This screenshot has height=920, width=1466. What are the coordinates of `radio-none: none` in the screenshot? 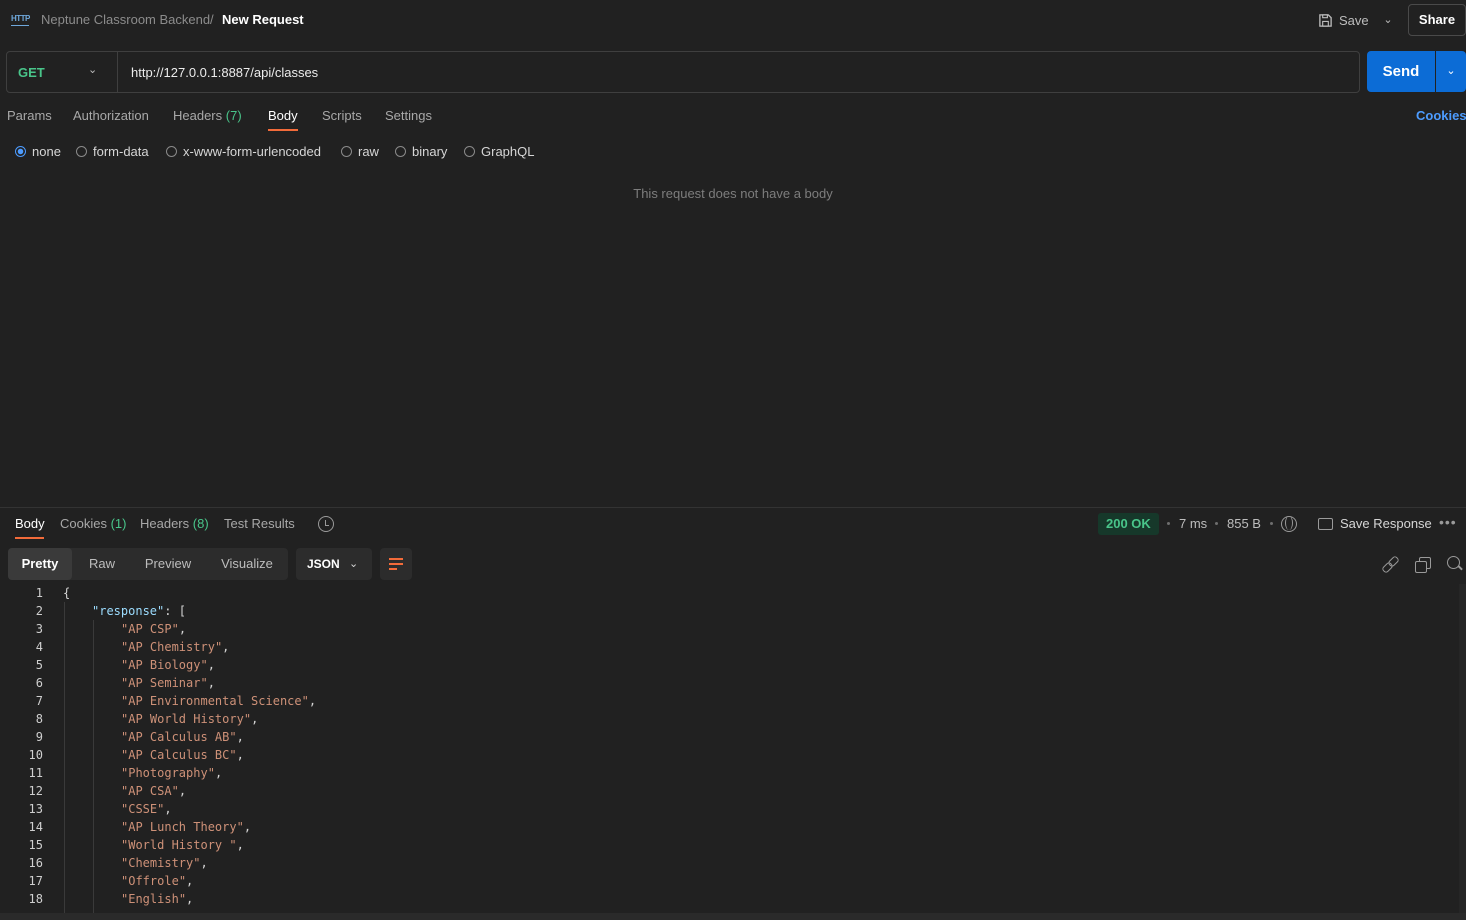 It's located at (38, 151).